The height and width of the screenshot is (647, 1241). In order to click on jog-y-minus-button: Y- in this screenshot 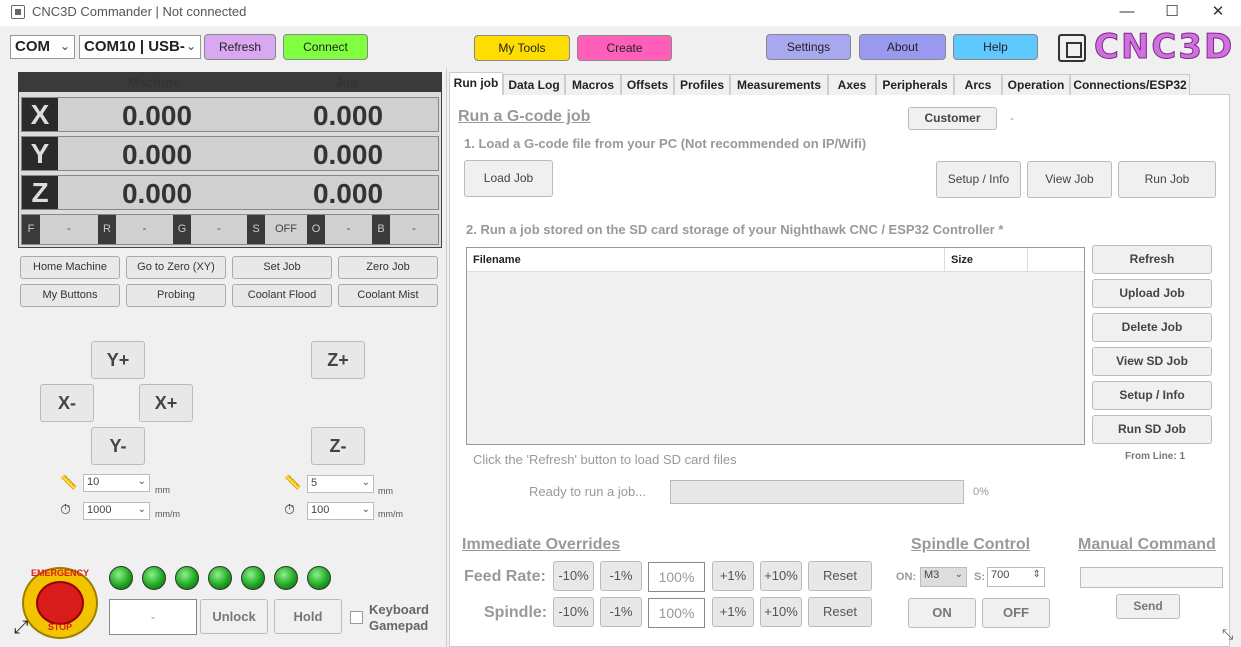, I will do `click(118, 446)`.